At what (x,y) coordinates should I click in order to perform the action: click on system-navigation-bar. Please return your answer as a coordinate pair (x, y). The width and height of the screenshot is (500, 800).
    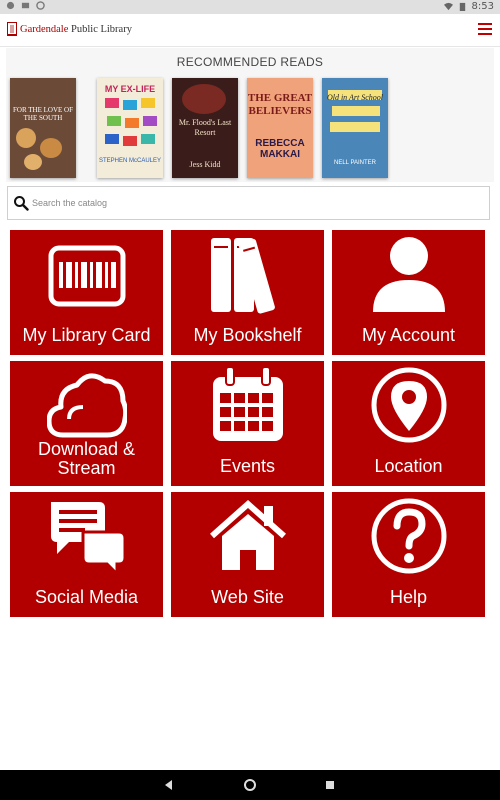
    Looking at the image, I should click on (250, 785).